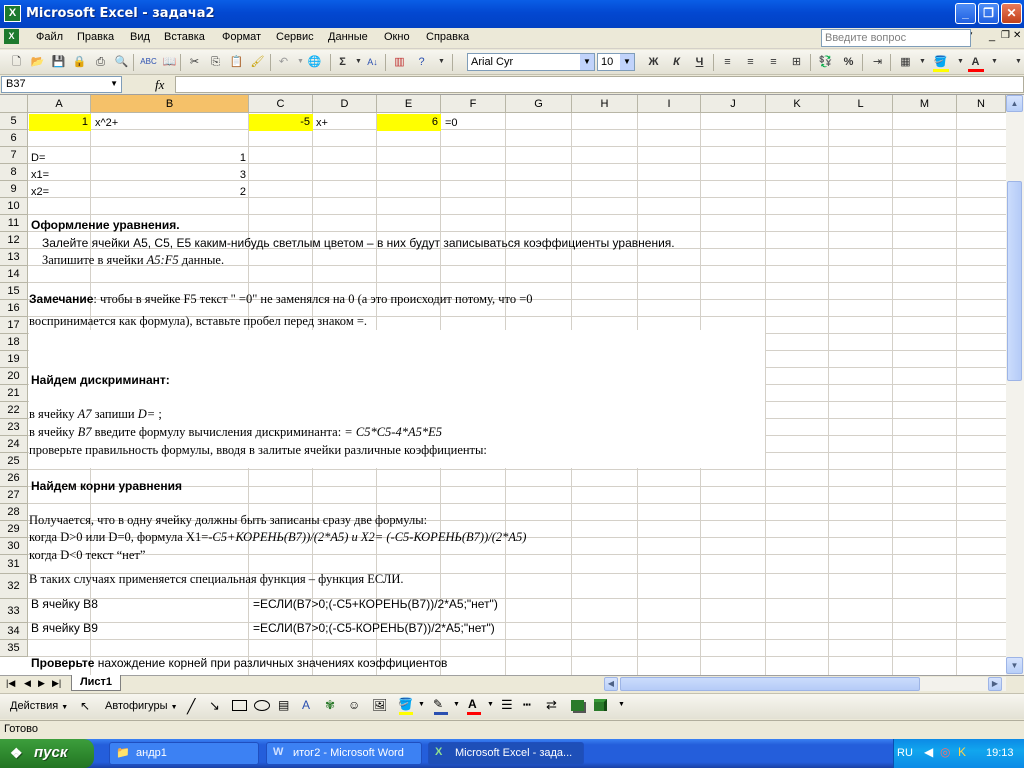 This screenshot has width=1024, height=768. What do you see at coordinates (397, 37) in the screenshot?
I see `menu-window: Окно` at bounding box center [397, 37].